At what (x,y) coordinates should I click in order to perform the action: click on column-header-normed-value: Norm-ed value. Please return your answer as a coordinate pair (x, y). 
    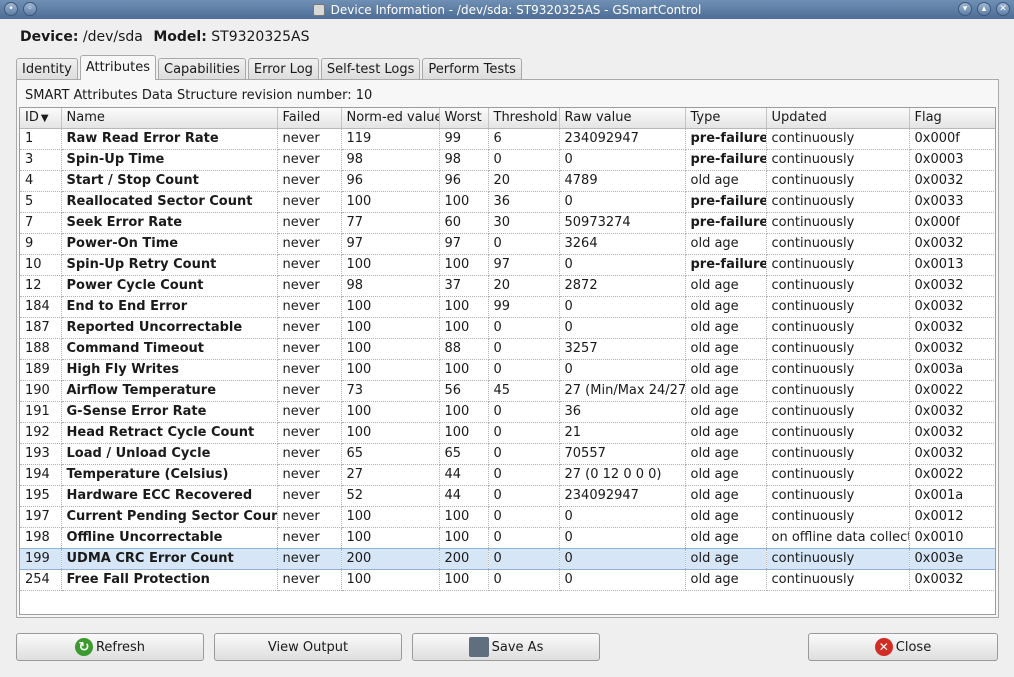
    Looking at the image, I should click on (390, 118).